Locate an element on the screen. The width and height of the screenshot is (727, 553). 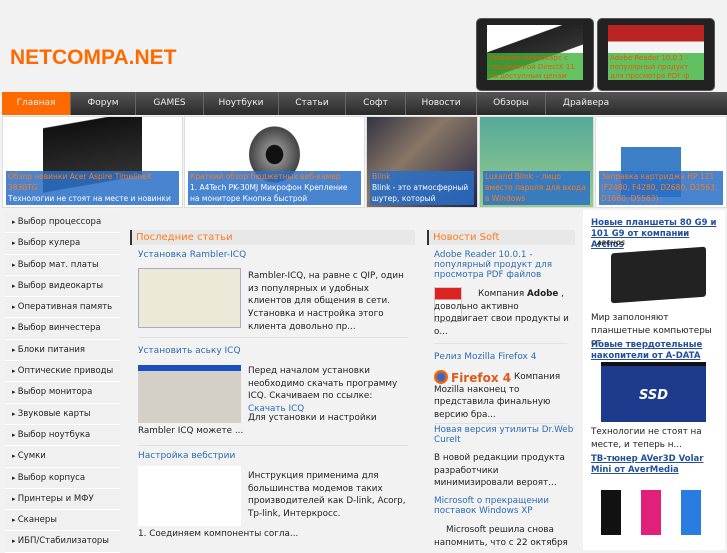
sidebar-item: Оптические приводы is located at coordinates (62, 372).